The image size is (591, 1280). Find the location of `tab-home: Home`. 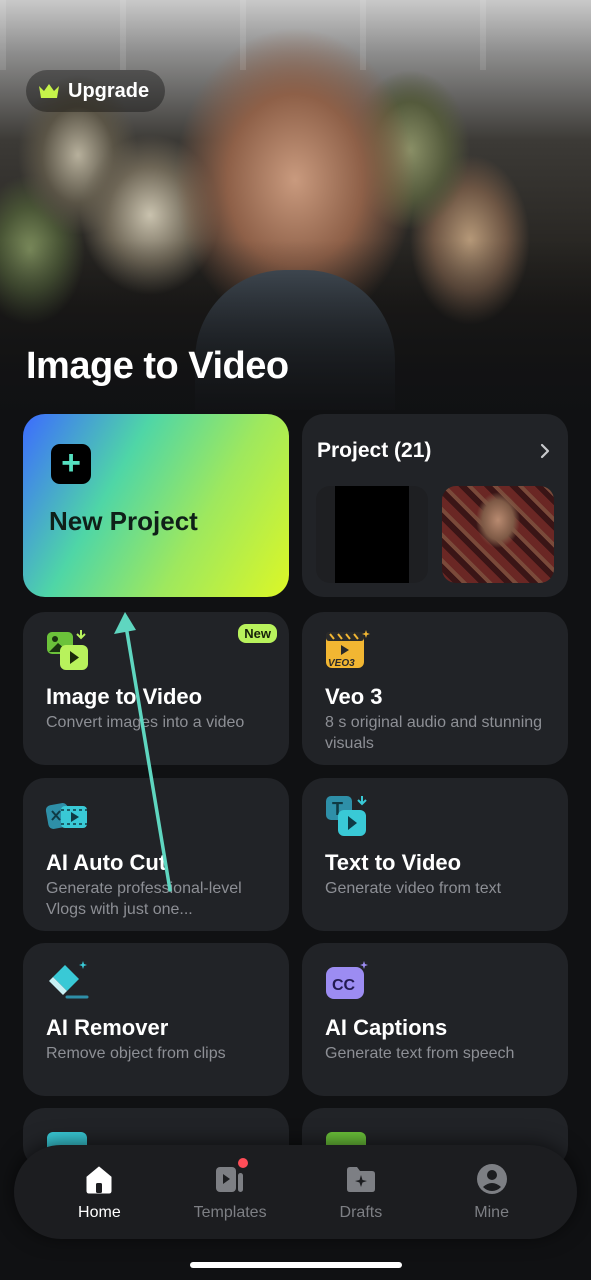

tab-home: Home is located at coordinates (99, 1192).